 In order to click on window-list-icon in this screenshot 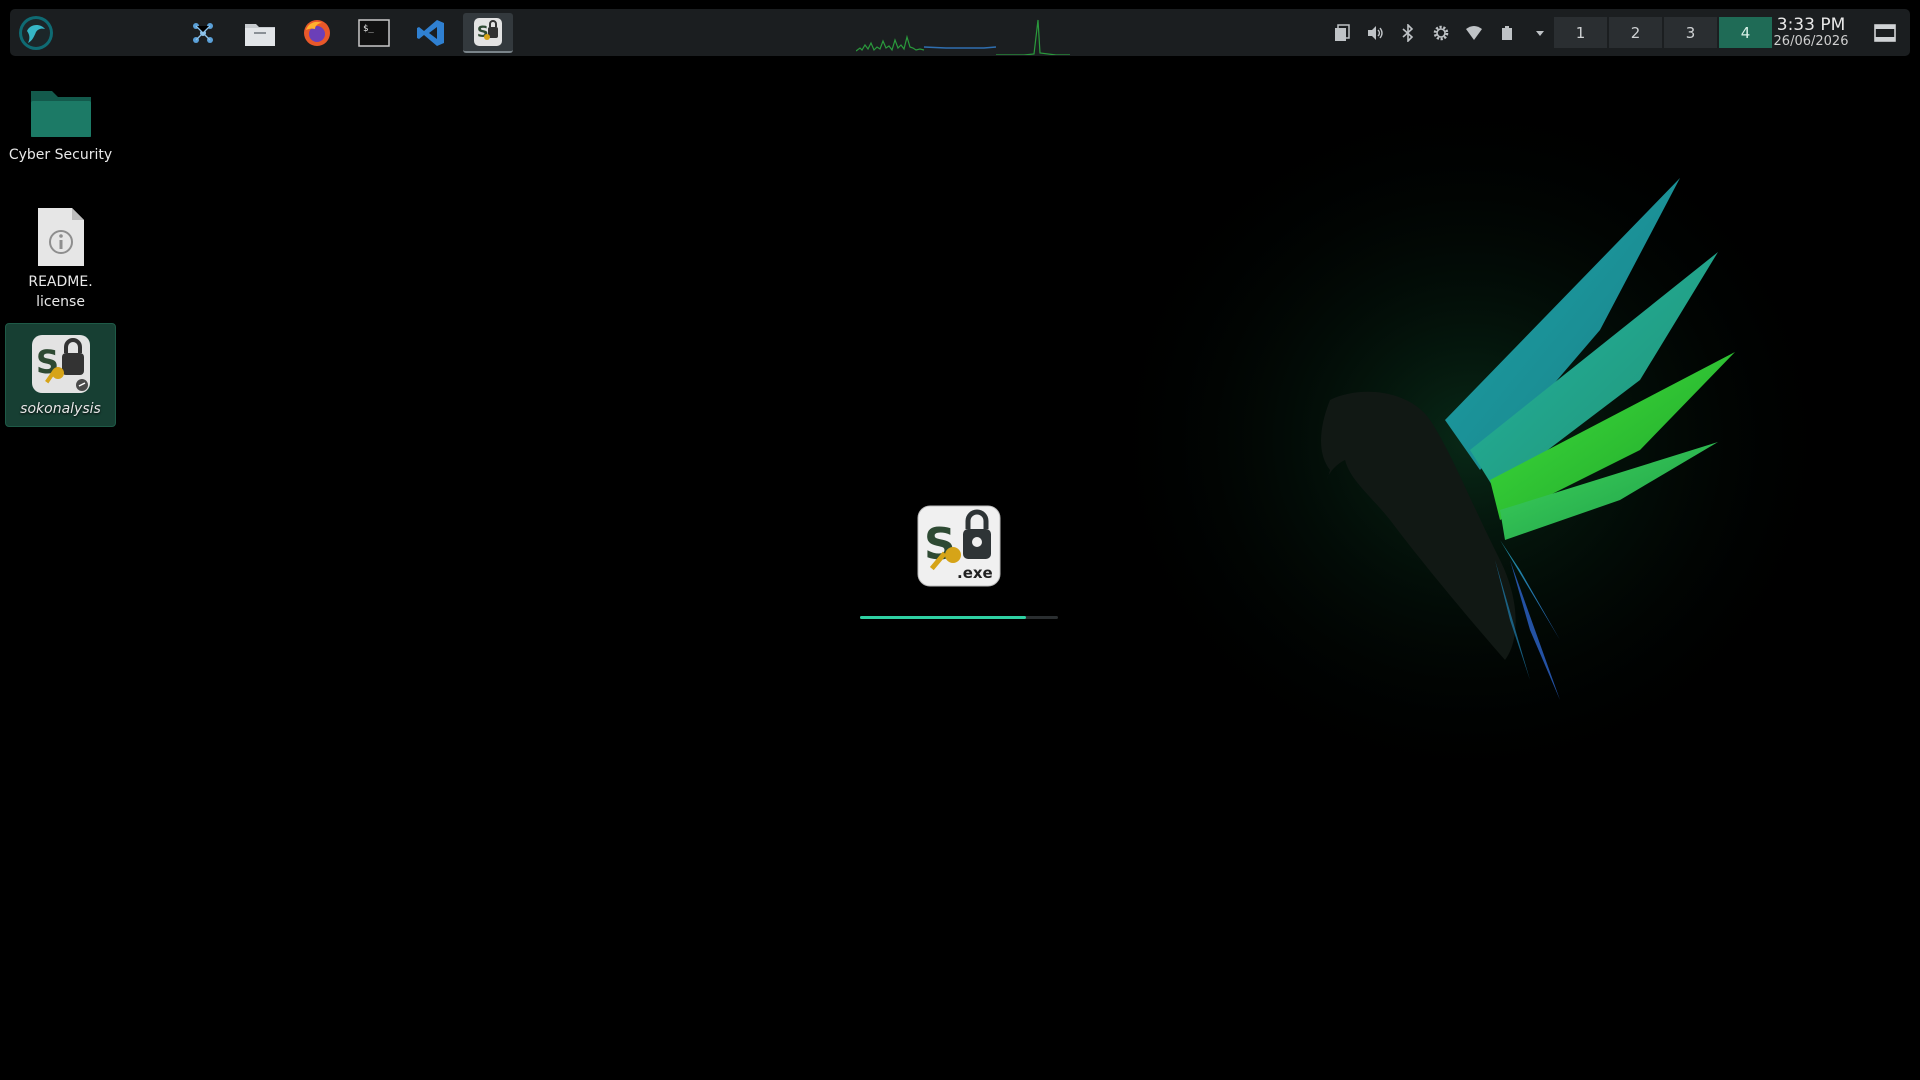, I will do `click(1885, 33)`.